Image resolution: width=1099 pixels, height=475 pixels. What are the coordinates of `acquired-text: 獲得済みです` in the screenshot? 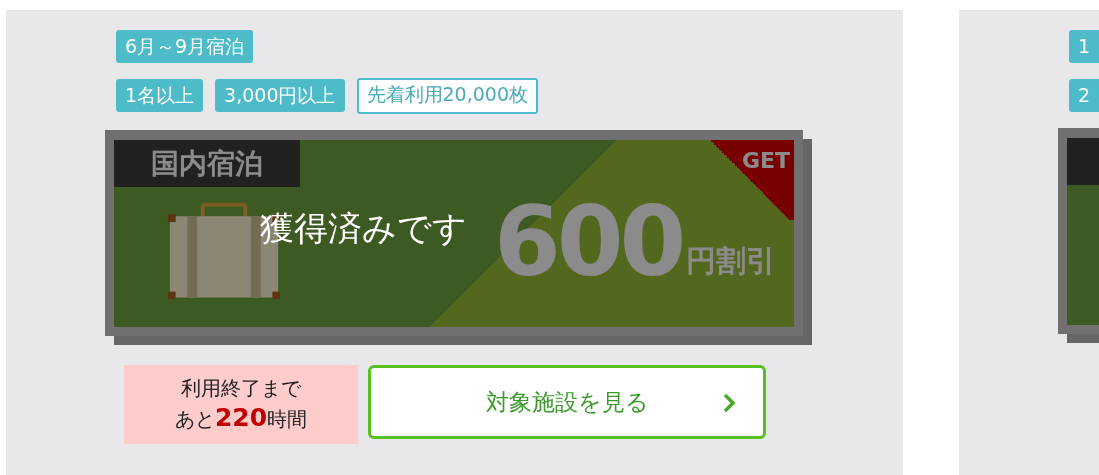 It's located at (363, 227).